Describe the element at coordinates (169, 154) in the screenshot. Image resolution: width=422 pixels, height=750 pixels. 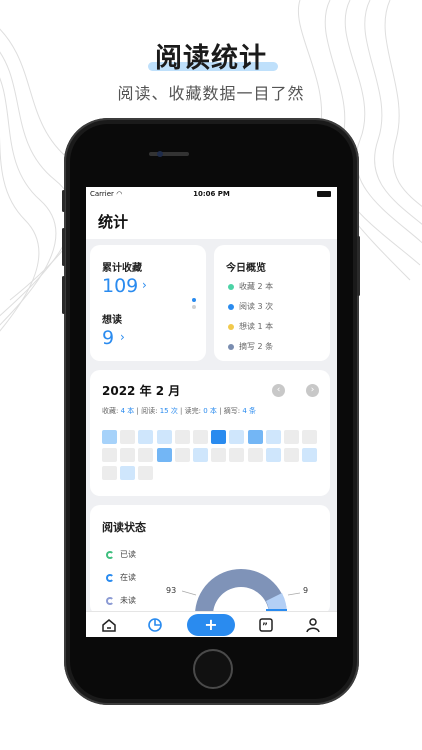
I see `phone-speaker` at that location.